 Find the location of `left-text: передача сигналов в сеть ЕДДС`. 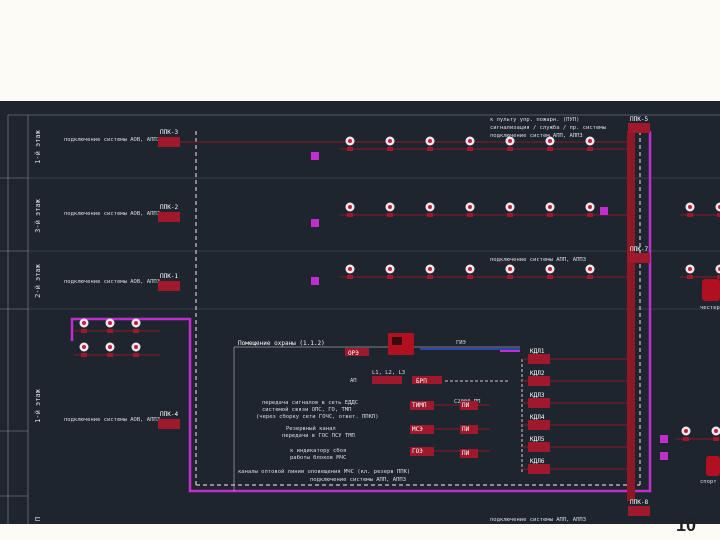

left-text: передача сигналов в сеть ЕДДС is located at coordinates (310, 403).